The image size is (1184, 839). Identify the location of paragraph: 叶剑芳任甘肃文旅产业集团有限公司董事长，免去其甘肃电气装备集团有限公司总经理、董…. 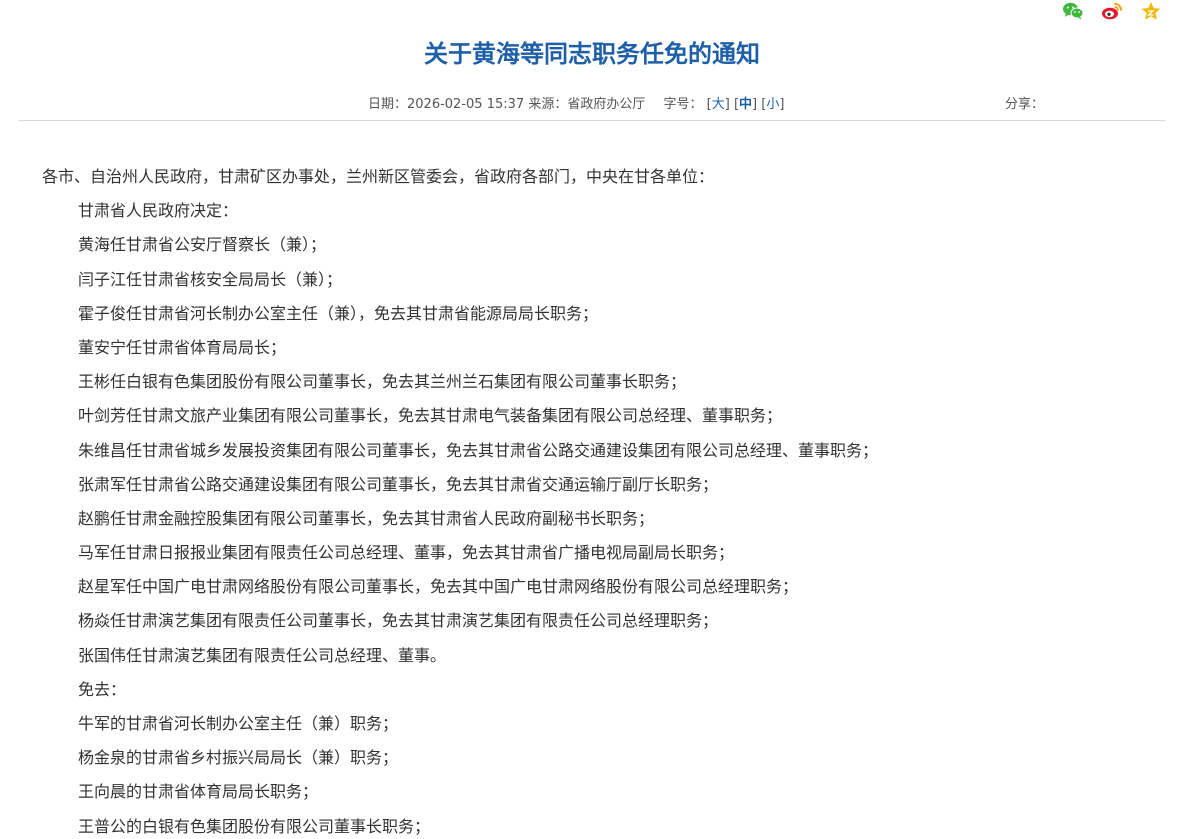
(430, 416).